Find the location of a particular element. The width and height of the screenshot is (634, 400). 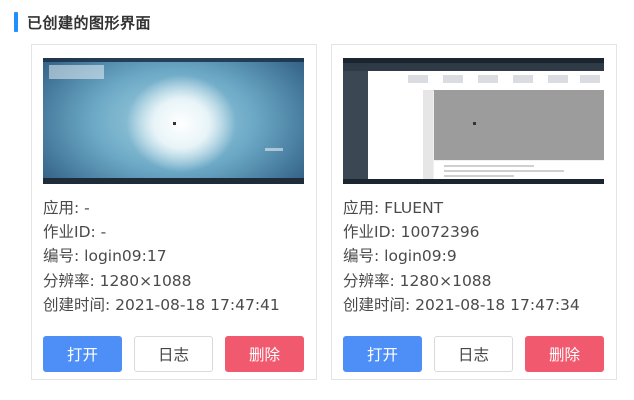

app-outline-tree is located at coordinates (396, 134).